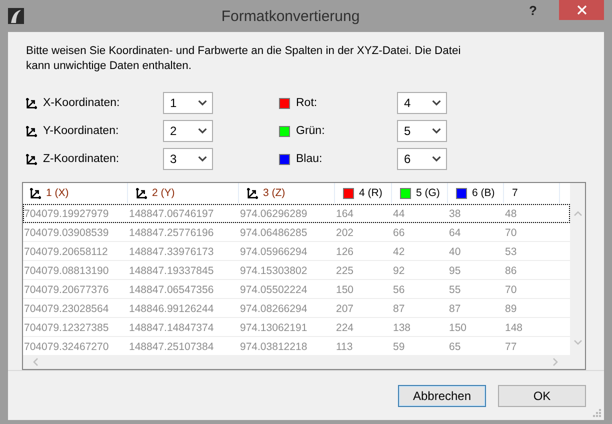 This screenshot has height=424, width=612. What do you see at coordinates (66, 328) in the screenshot?
I see `table-cell-text: 704079.12327385` at bounding box center [66, 328].